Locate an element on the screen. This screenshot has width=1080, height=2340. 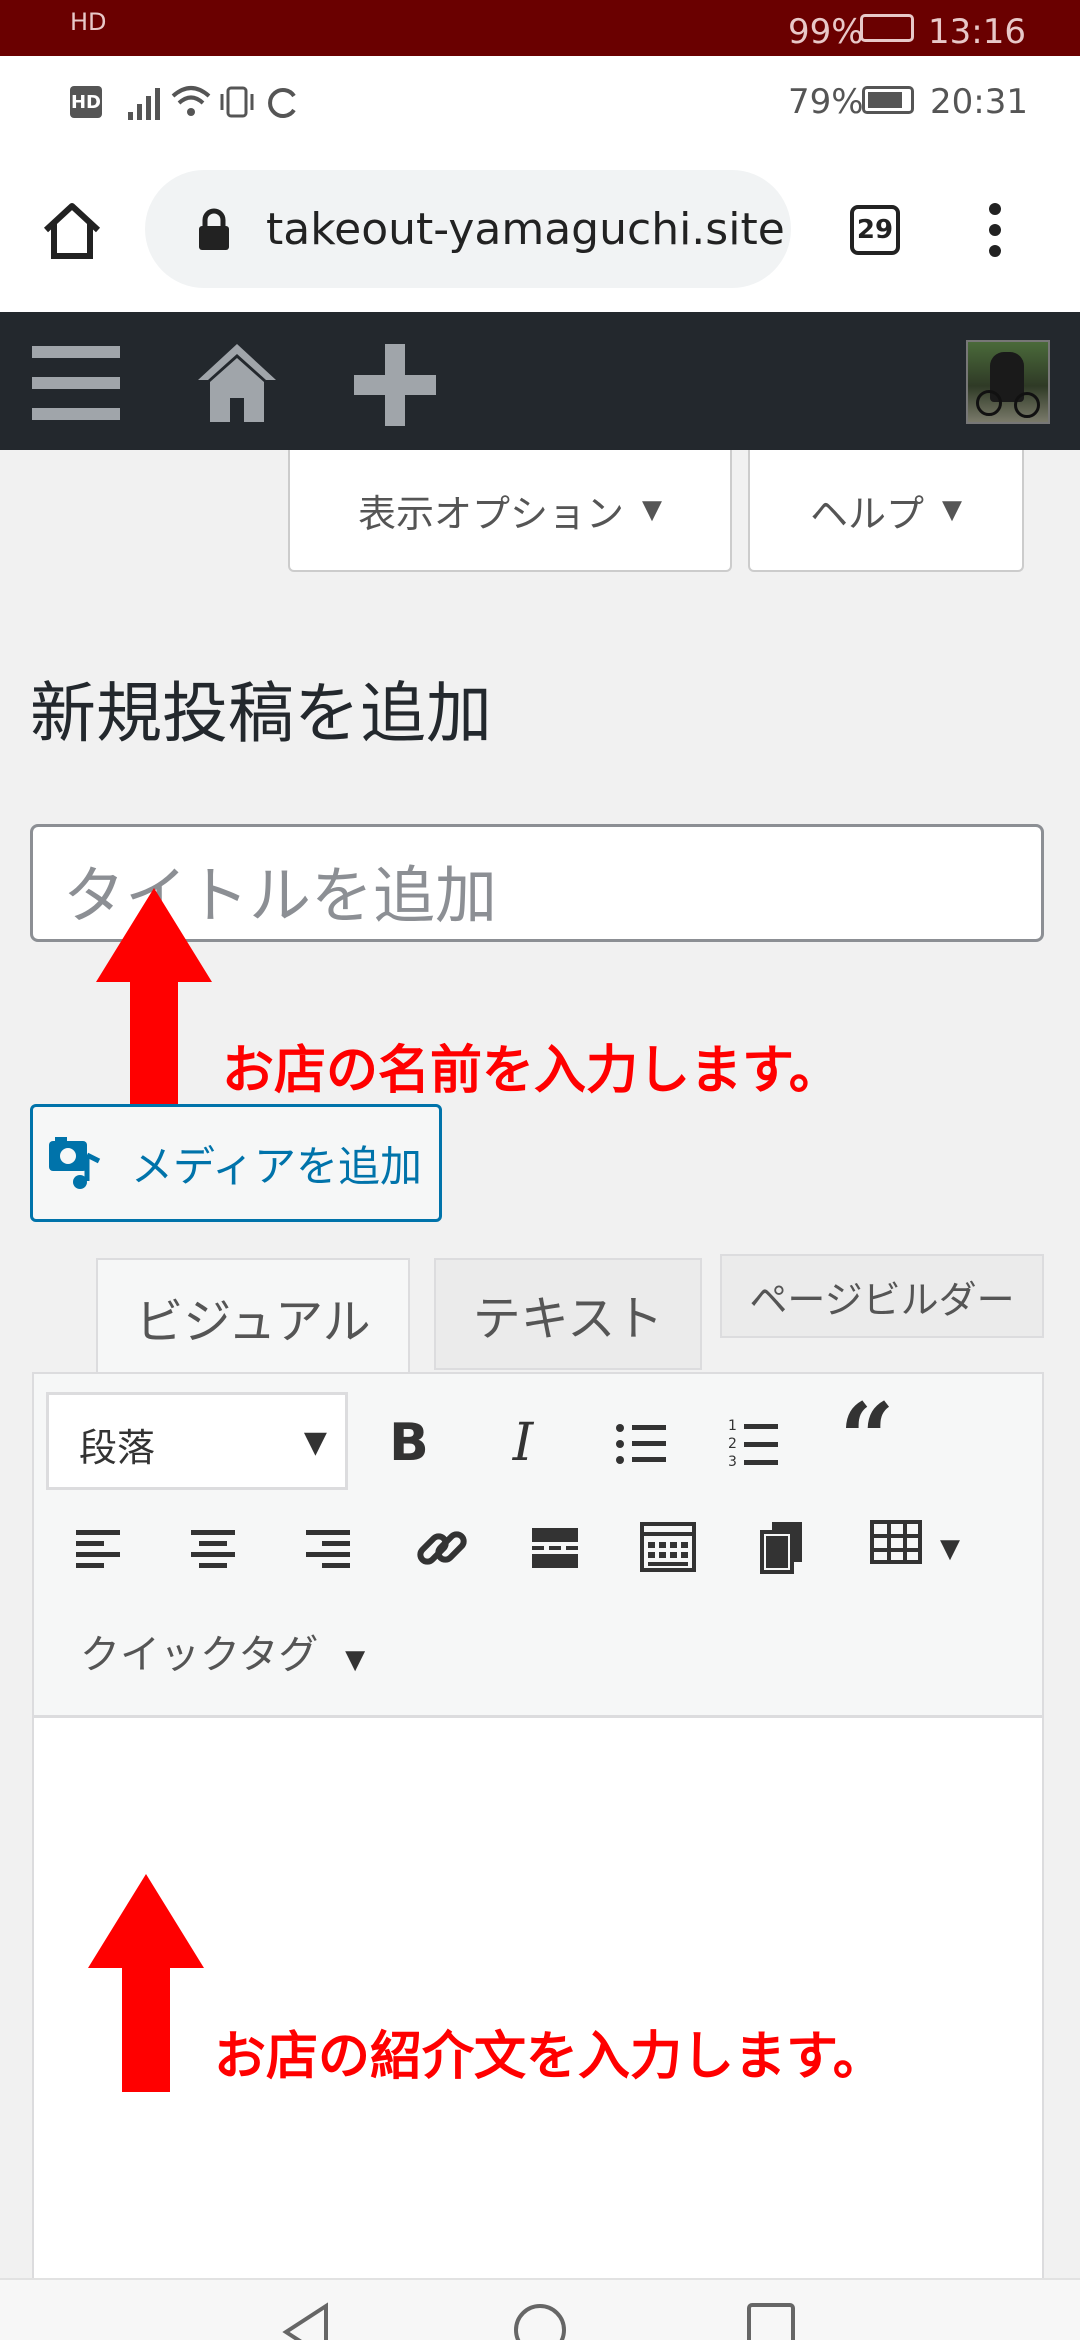
align-center-icon is located at coordinates (213, 1548).